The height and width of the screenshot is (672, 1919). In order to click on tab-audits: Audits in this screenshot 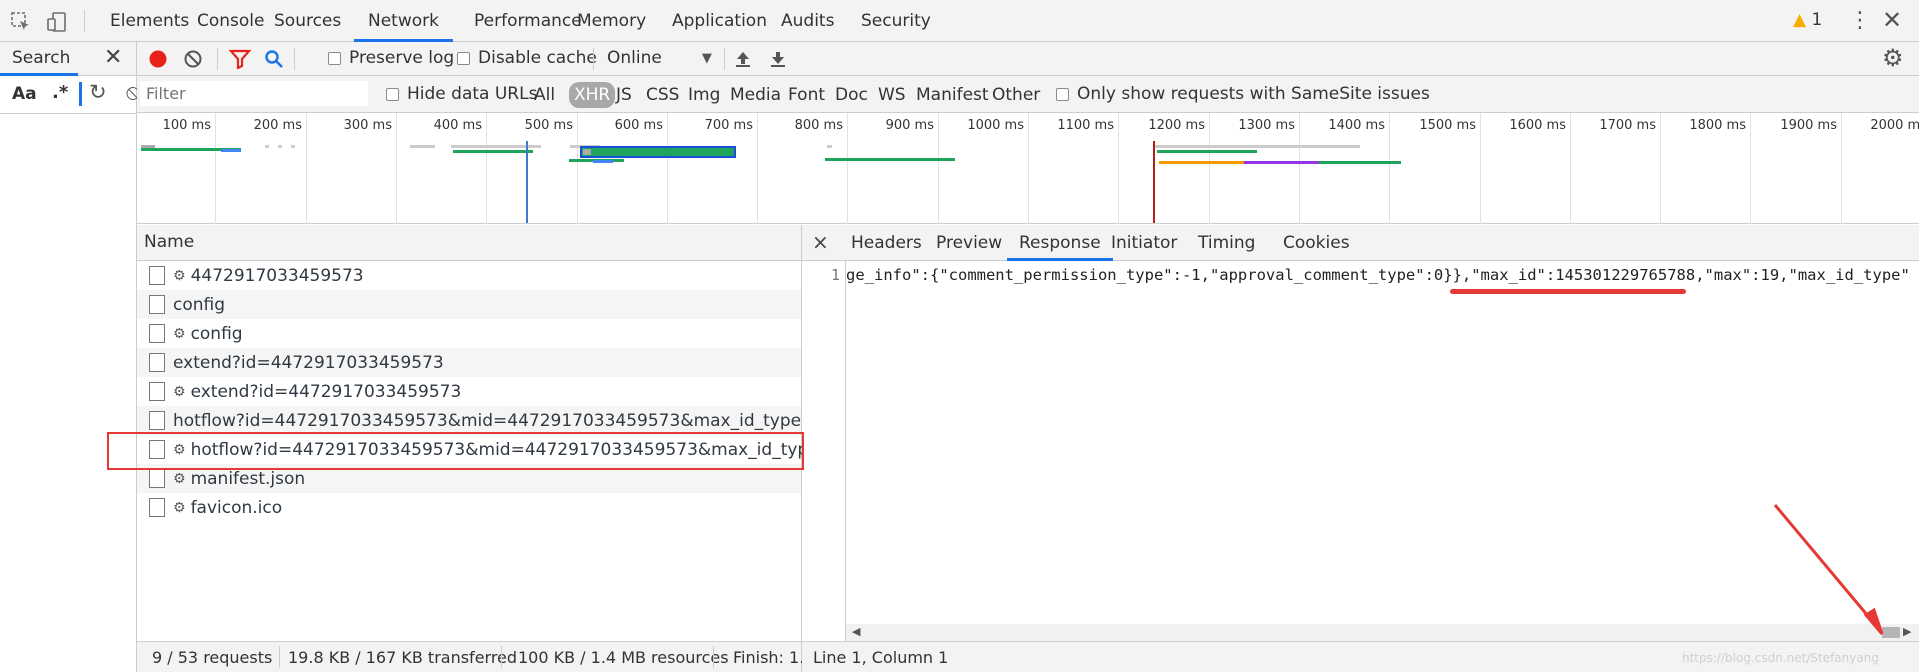, I will do `click(807, 21)`.